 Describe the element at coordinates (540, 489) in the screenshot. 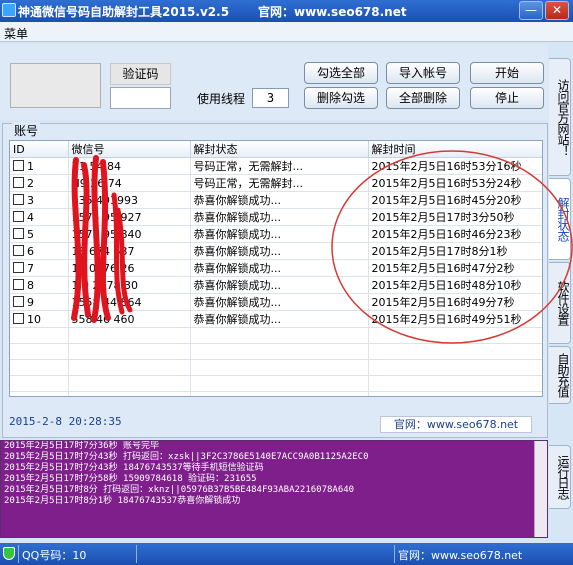

I see `log-scrollbar` at that location.